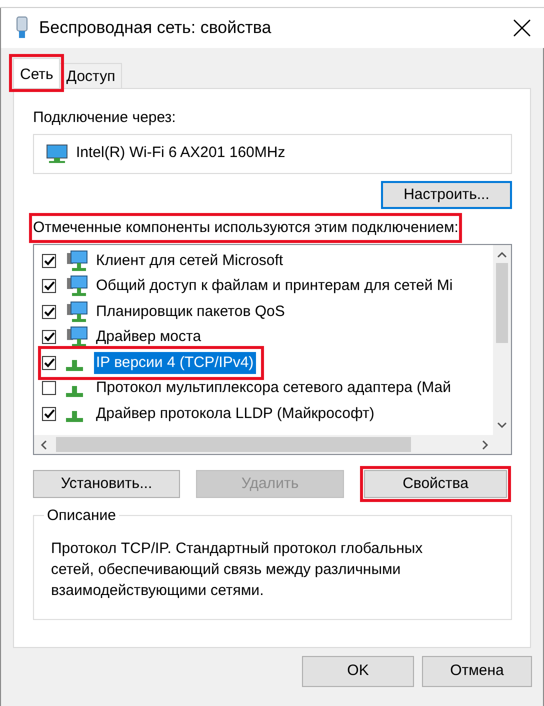 This screenshot has height=706, width=544. I want to click on scroll-up-icon, so click(502, 255).